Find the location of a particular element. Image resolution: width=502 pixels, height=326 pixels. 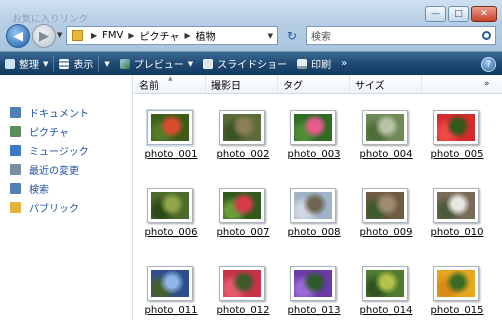

photo-filename: photo_001 is located at coordinates (171, 154).